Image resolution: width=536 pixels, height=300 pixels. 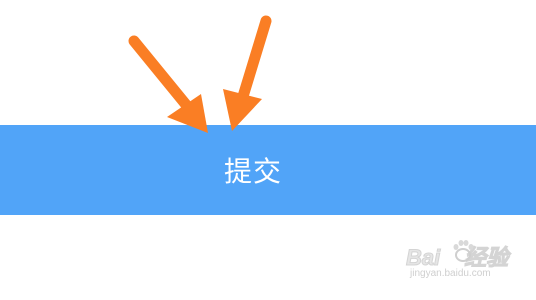 What do you see at coordinates (252, 171) in the screenshot?
I see `submit-button-label: 提交` at bounding box center [252, 171].